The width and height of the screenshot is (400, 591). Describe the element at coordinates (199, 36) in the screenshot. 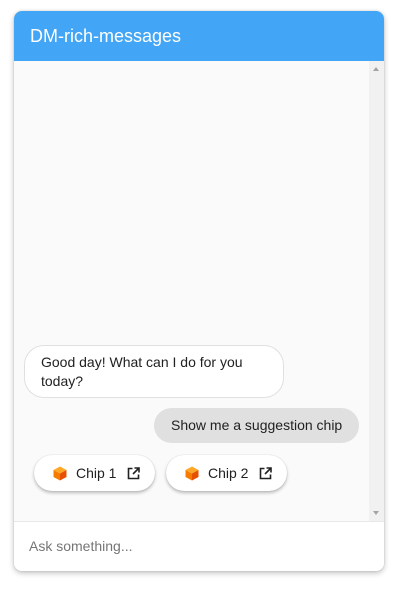

I see `chat-title: DM-rich-messages` at that location.